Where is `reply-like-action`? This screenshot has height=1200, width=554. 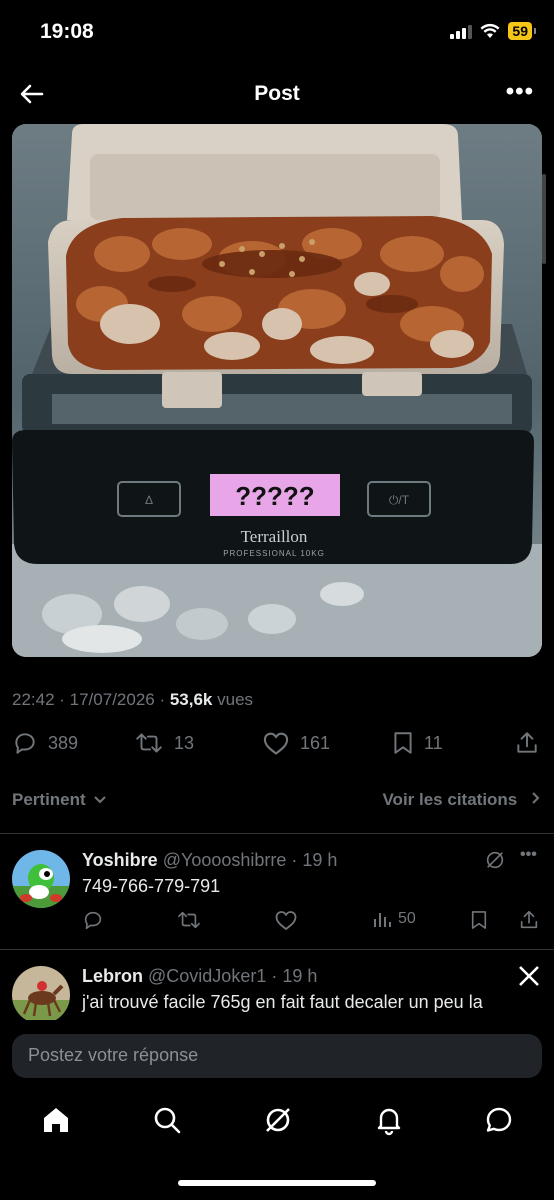 reply-like-action is located at coordinates (286, 920).